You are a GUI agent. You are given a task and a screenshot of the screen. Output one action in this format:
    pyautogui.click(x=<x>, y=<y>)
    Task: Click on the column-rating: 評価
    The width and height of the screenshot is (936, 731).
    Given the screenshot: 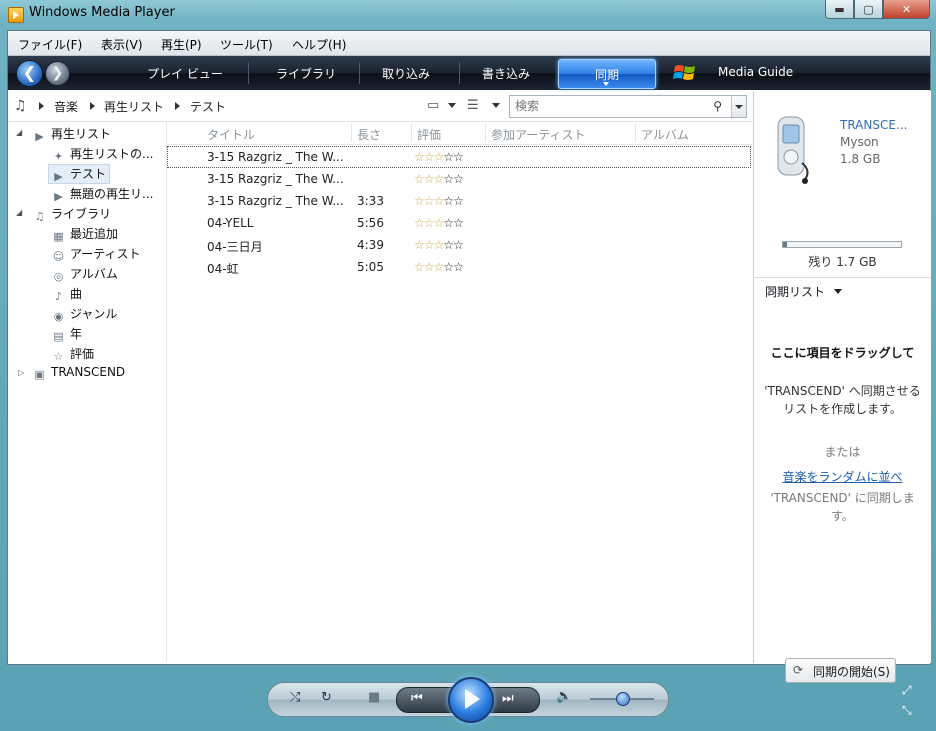 What is the action you would take?
    pyautogui.click(x=429, y=134)
    